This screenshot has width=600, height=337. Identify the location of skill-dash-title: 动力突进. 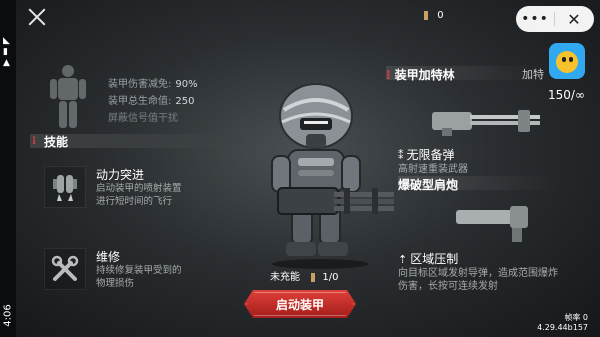
(120, 175).